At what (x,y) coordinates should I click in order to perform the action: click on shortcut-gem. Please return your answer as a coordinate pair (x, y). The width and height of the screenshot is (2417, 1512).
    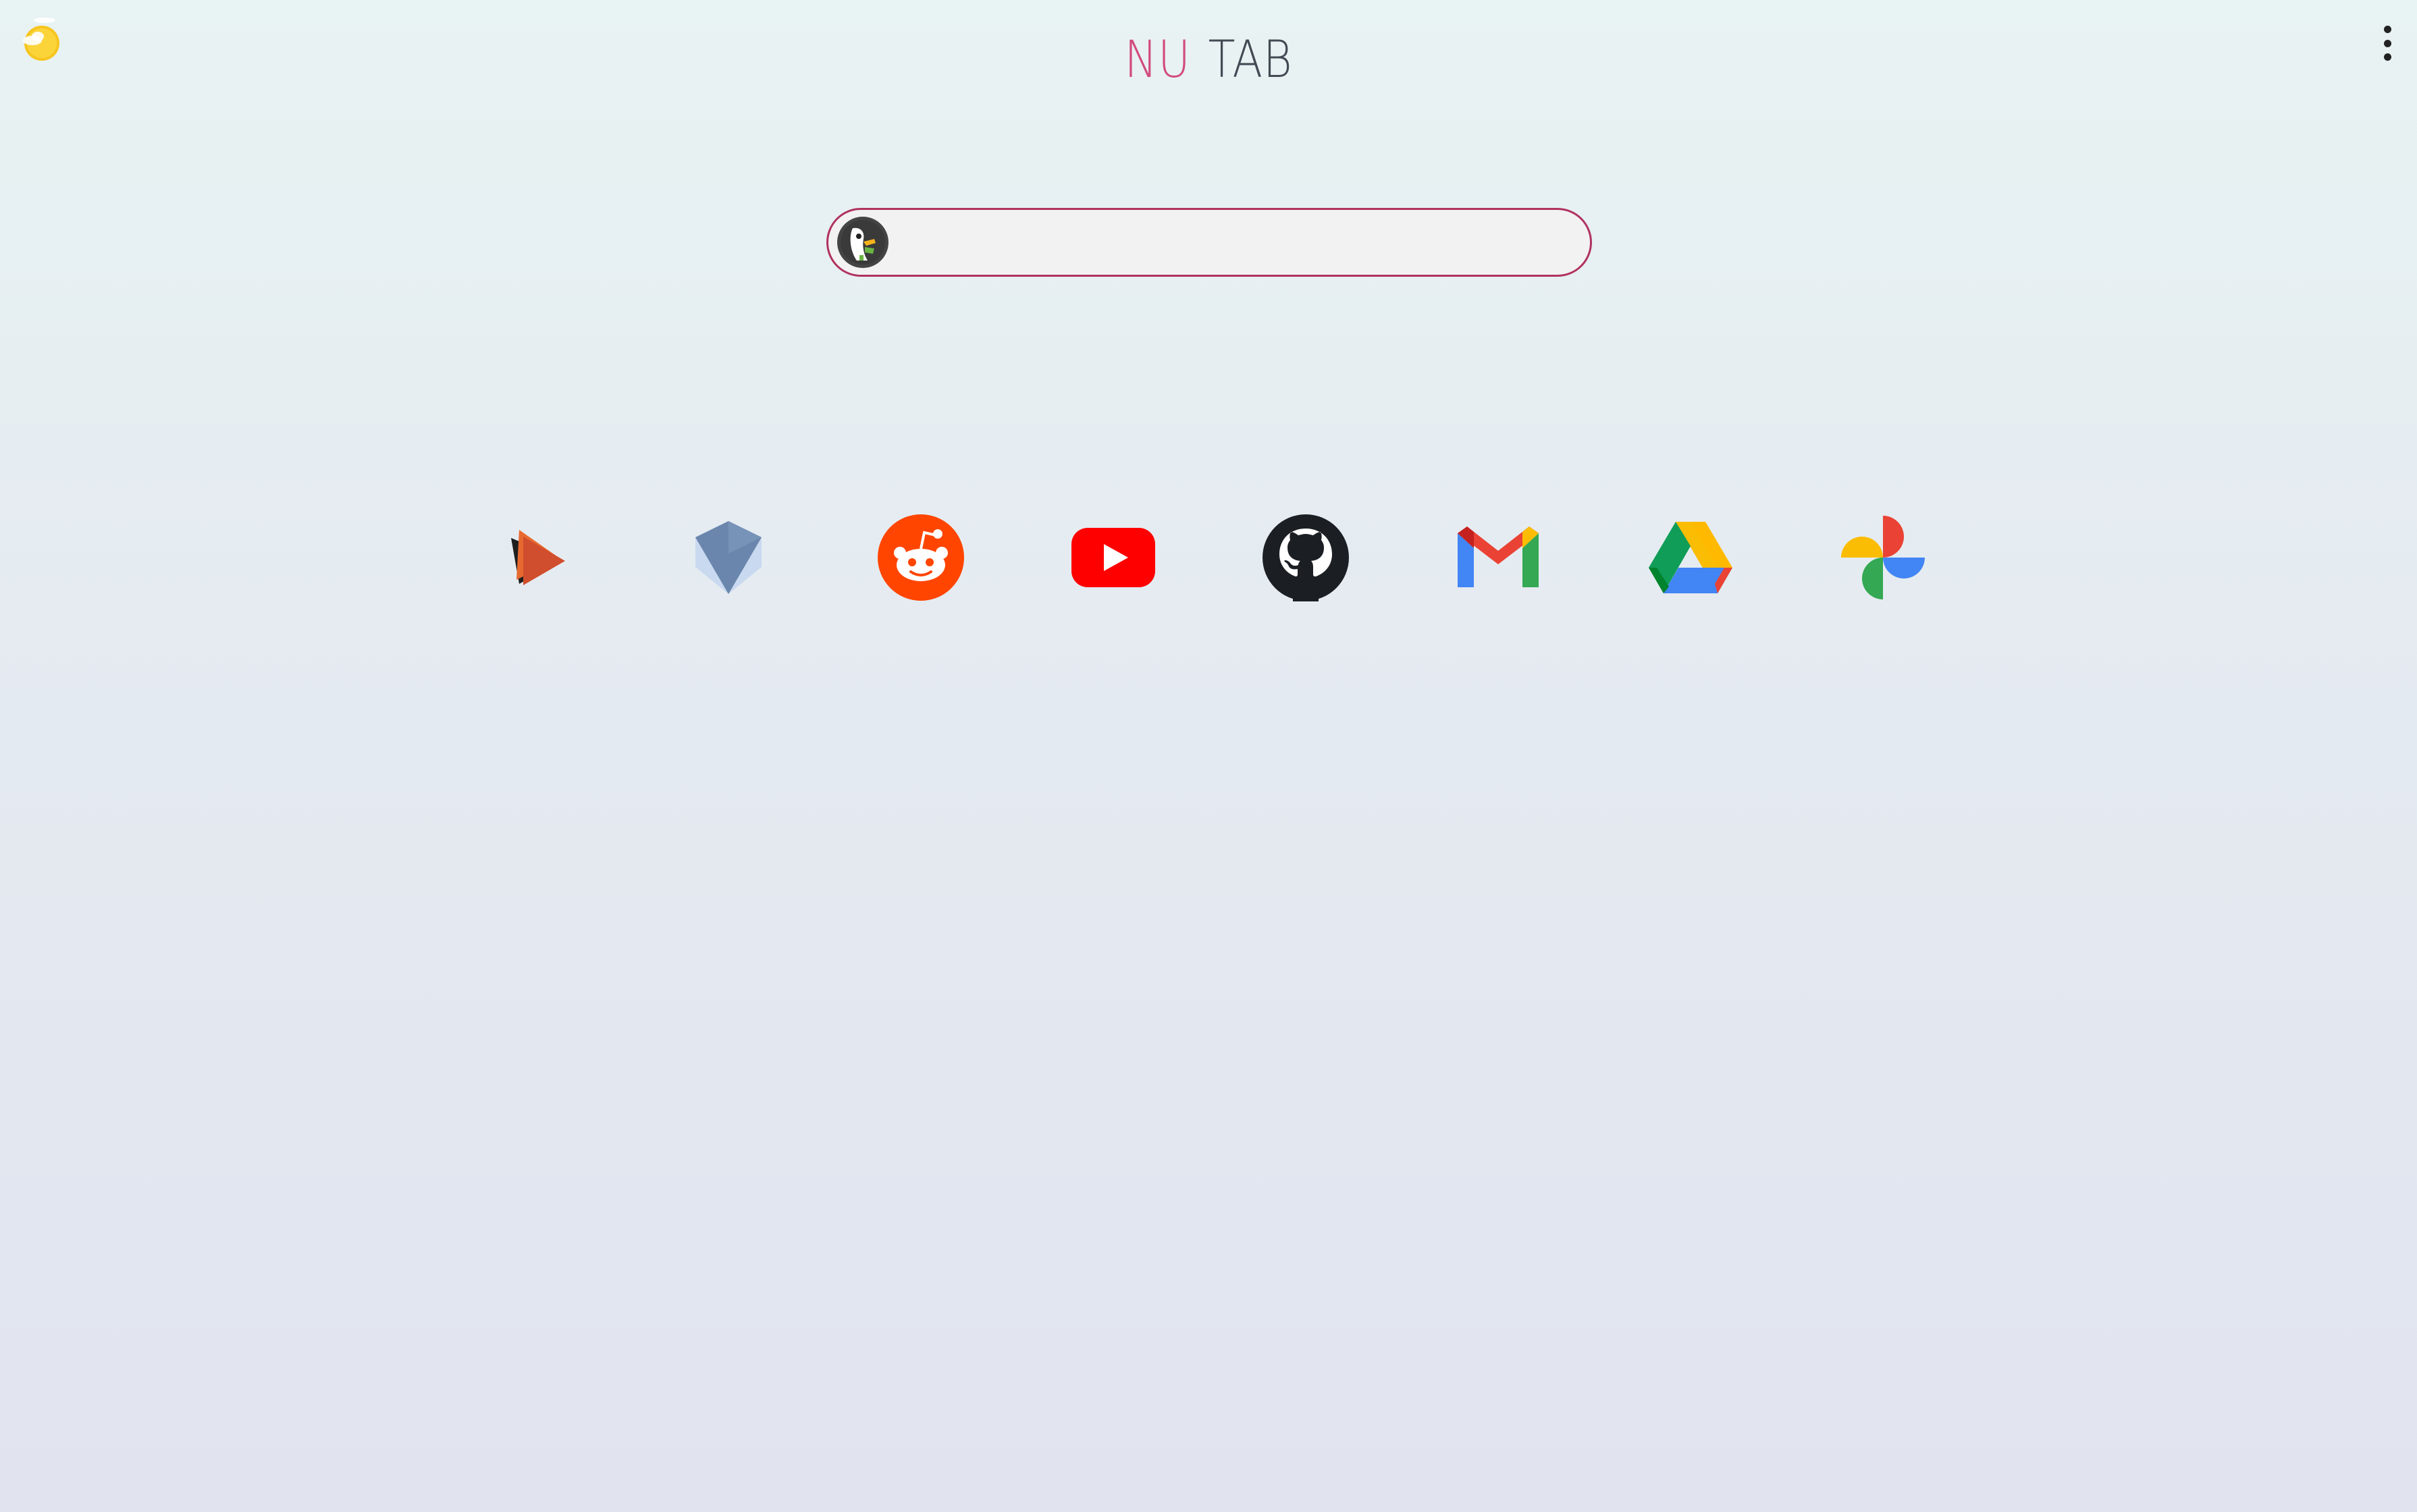
    Looking at the image, I should click on (729, 557).